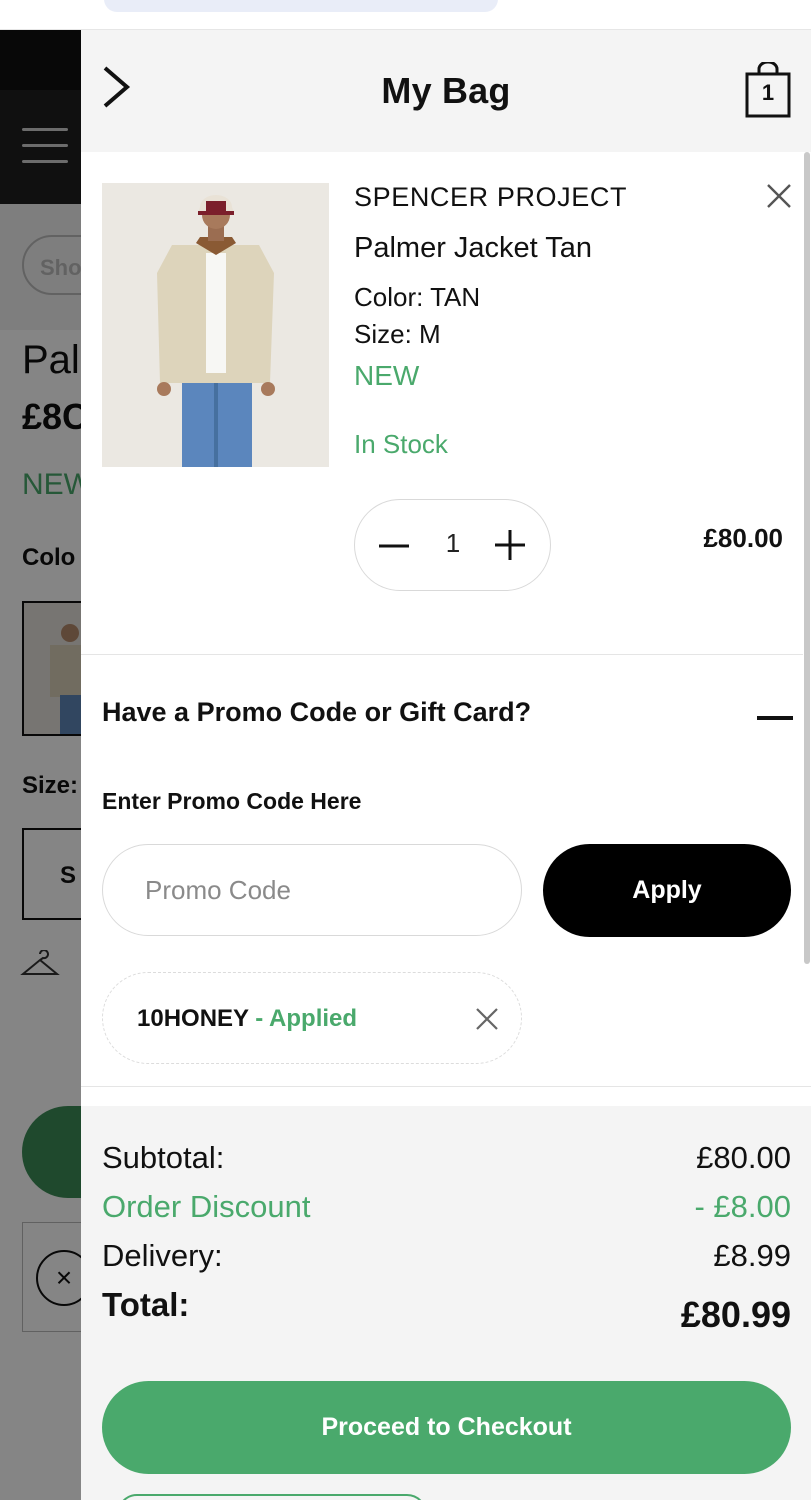 This screenshot has height=1500, width=811. I want to click on product-size: Size: M, so click(397, 334).